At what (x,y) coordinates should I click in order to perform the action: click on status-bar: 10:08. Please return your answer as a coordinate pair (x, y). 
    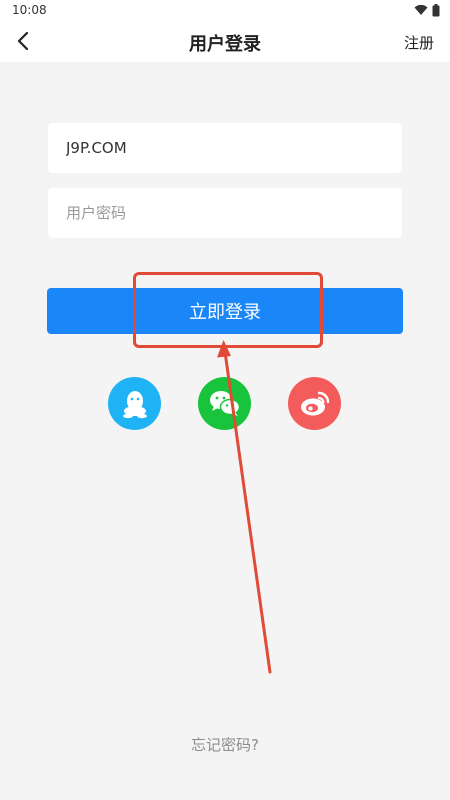
    Looking at the image, I should click on (225, 10).